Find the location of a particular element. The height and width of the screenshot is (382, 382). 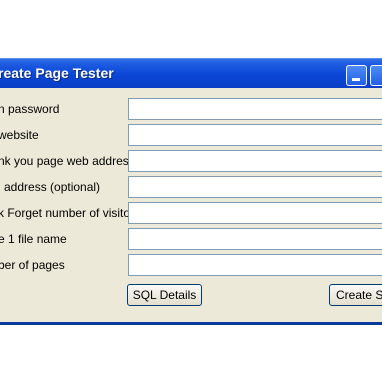

form-row: nk you page web address is located at coordinates (191, 161).